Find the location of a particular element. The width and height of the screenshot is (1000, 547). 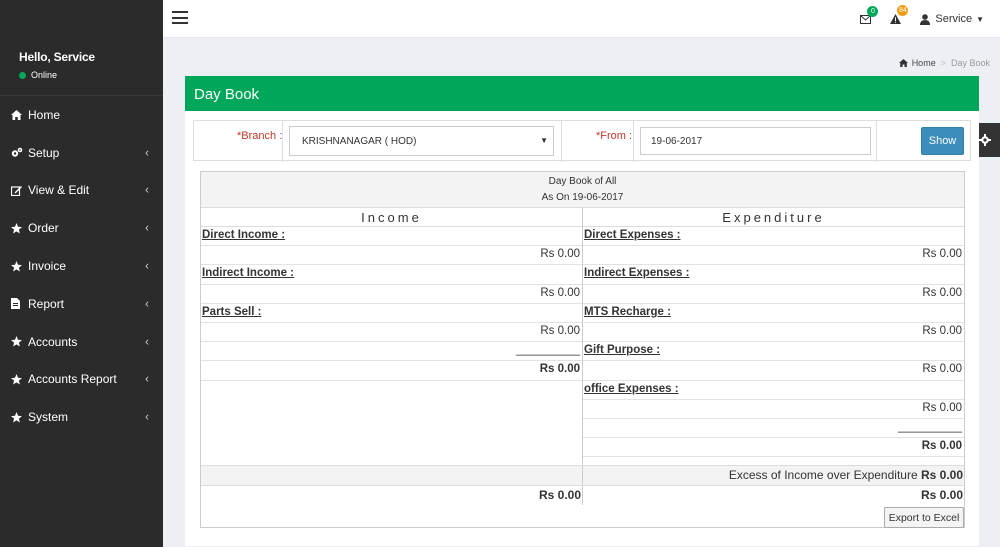

income-header: Income is located at coordinates (391, 217).